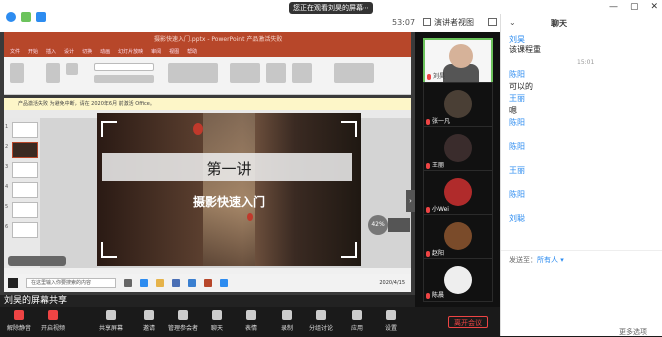 Image resolution: width=662 pixels, height=337 pixels. What do you see at coordinates (517, 74) in the screenshot?
I see `chat-sender: 陈阳` at bounding box center [517, 74].